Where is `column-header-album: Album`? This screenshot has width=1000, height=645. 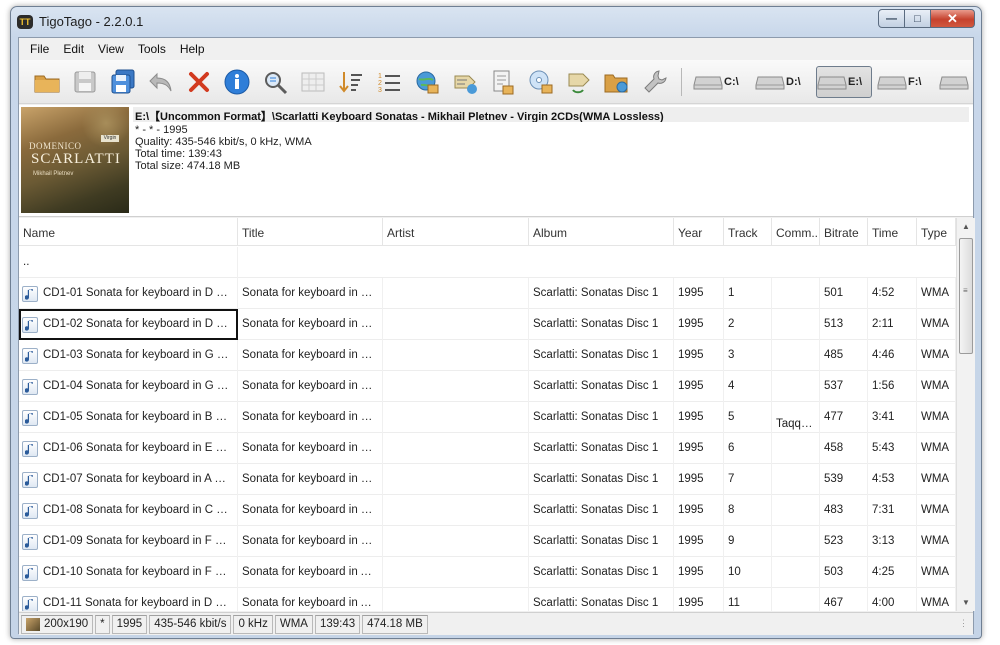 column-header-album: Album is located at coordinates (601, 232).